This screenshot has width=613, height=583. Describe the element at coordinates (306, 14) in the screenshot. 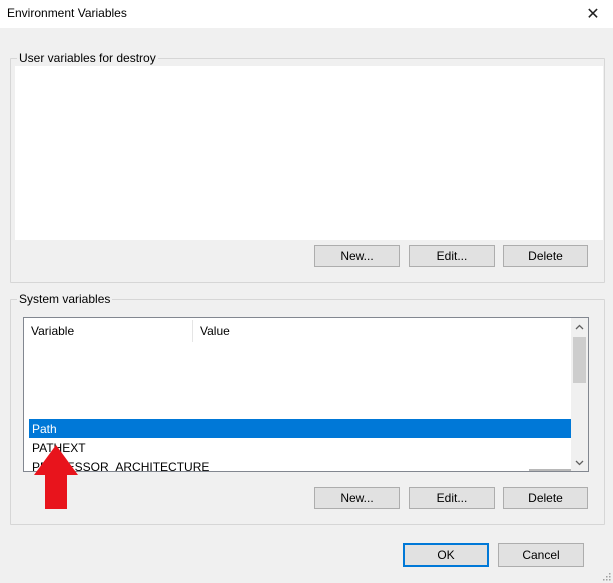

I see `title-bar: Environment Variables ✕` at that location.